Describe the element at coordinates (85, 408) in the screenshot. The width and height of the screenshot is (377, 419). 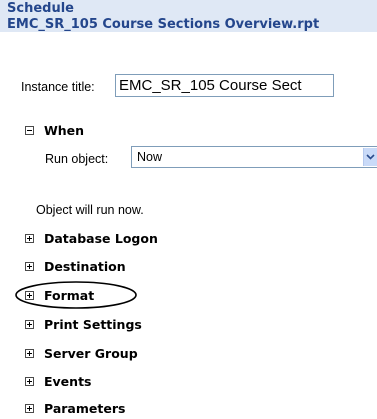
I see `section-label-parameters: Parameters` at that location.